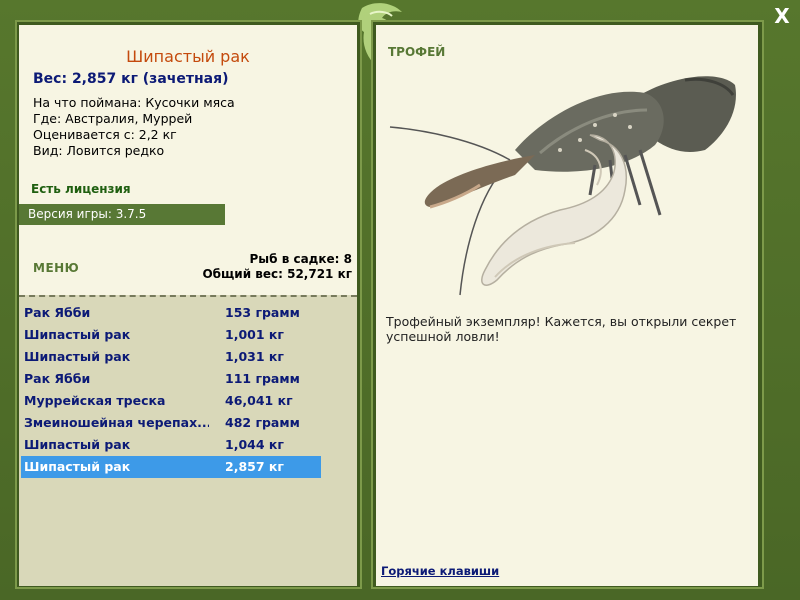 The width and height of the screenshot is (800, 600). What do you see at coordinates (277, 274) in the screenshot?
I see `keepnet-total-weight: Общий вес: 52,721 кг` at bounding box center [277, 274].